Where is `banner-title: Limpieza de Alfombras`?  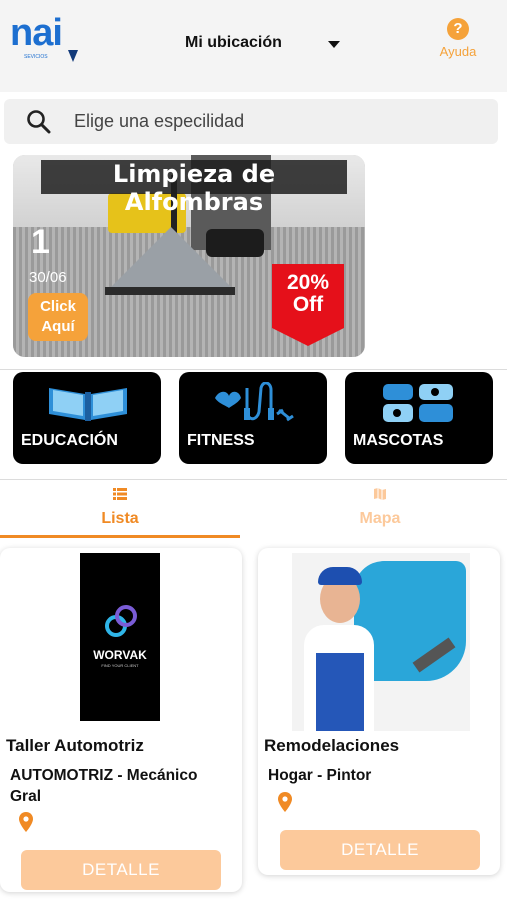 banner-title: Limpieza de Alfombras is located at coordinates (194, 188).